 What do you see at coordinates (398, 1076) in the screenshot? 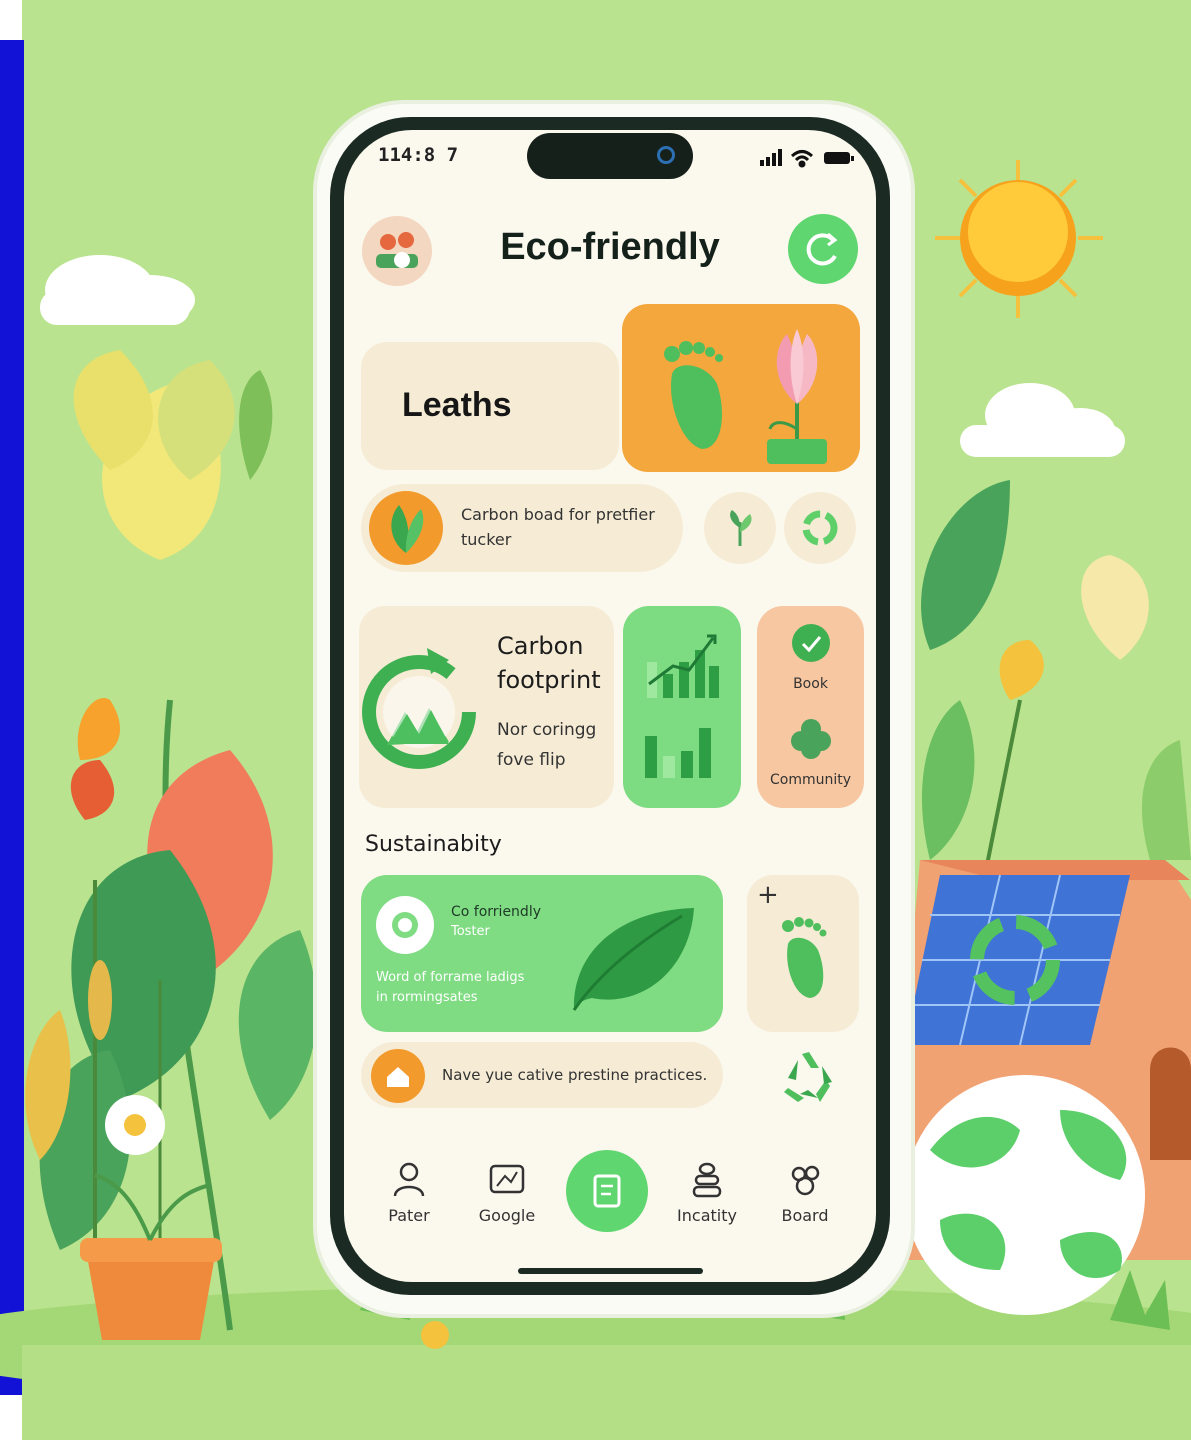
I see `home-badge-icon` at bounding box center [398, 1076].